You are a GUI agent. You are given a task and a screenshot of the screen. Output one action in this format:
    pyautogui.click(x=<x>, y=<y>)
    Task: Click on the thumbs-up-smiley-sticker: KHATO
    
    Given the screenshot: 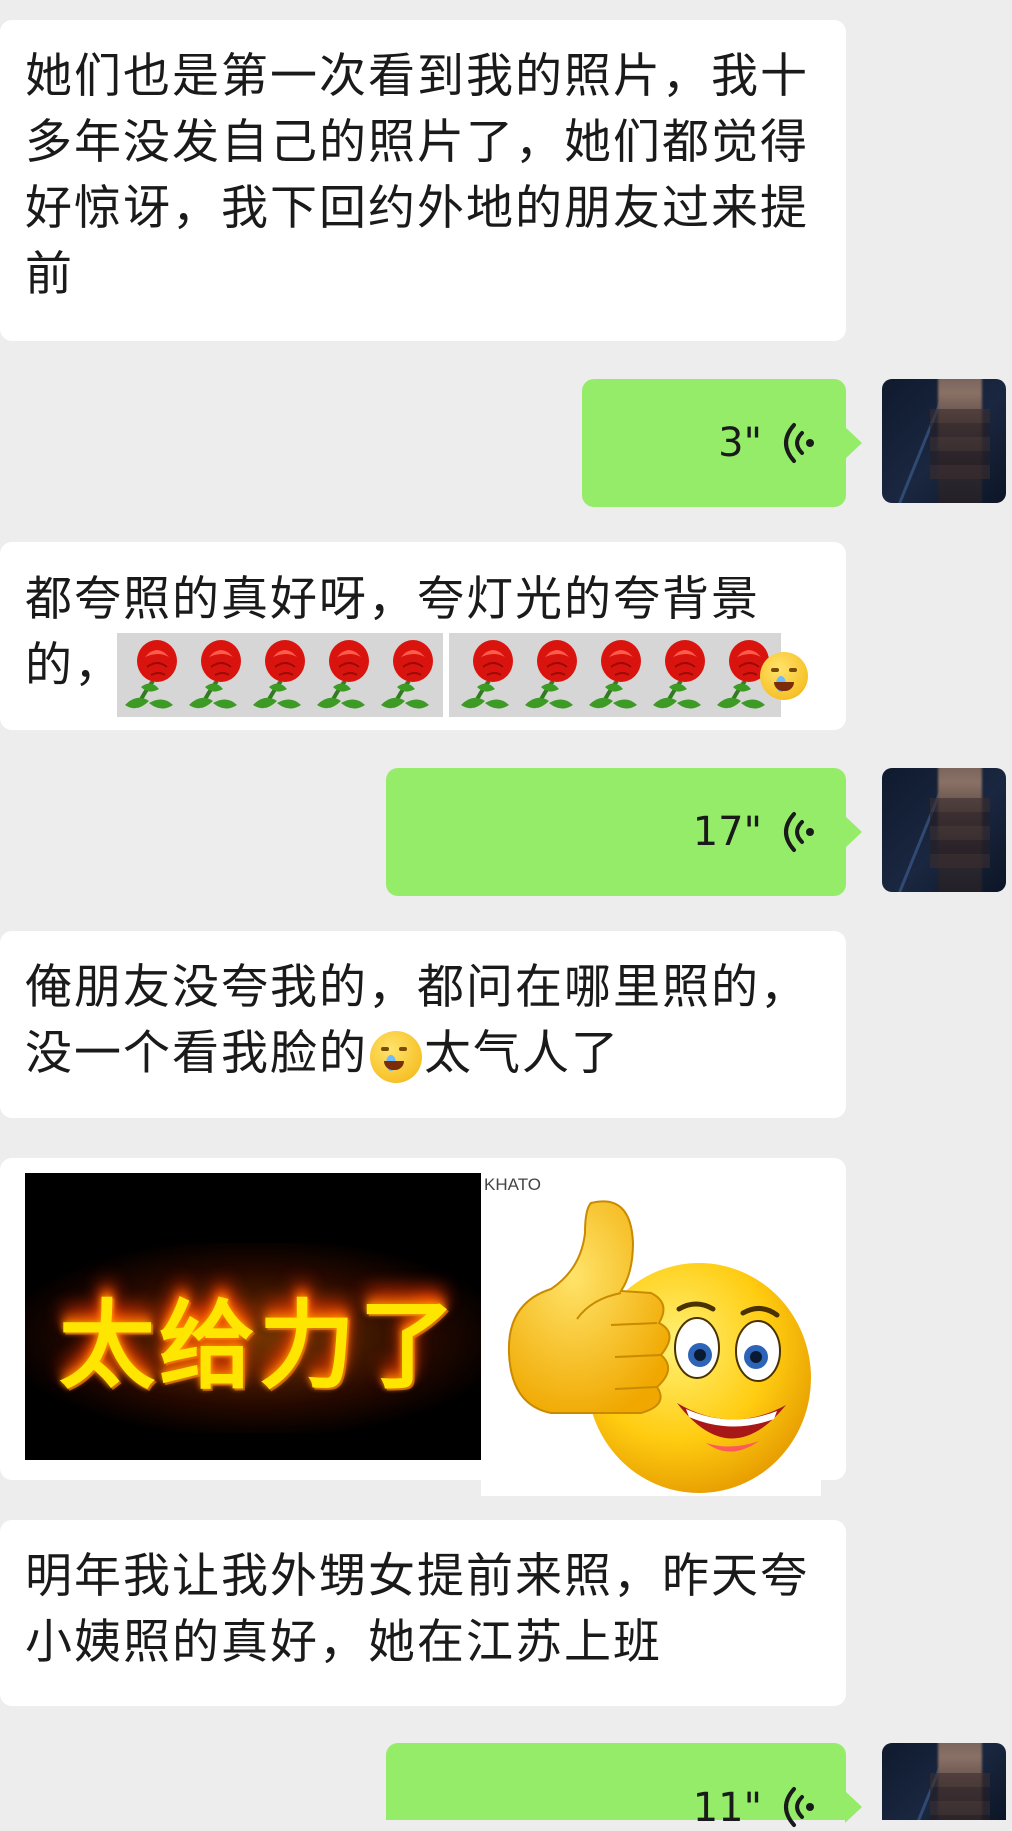 What is the action you would take?
    pyautogui.click(x=651, y=1334)
    